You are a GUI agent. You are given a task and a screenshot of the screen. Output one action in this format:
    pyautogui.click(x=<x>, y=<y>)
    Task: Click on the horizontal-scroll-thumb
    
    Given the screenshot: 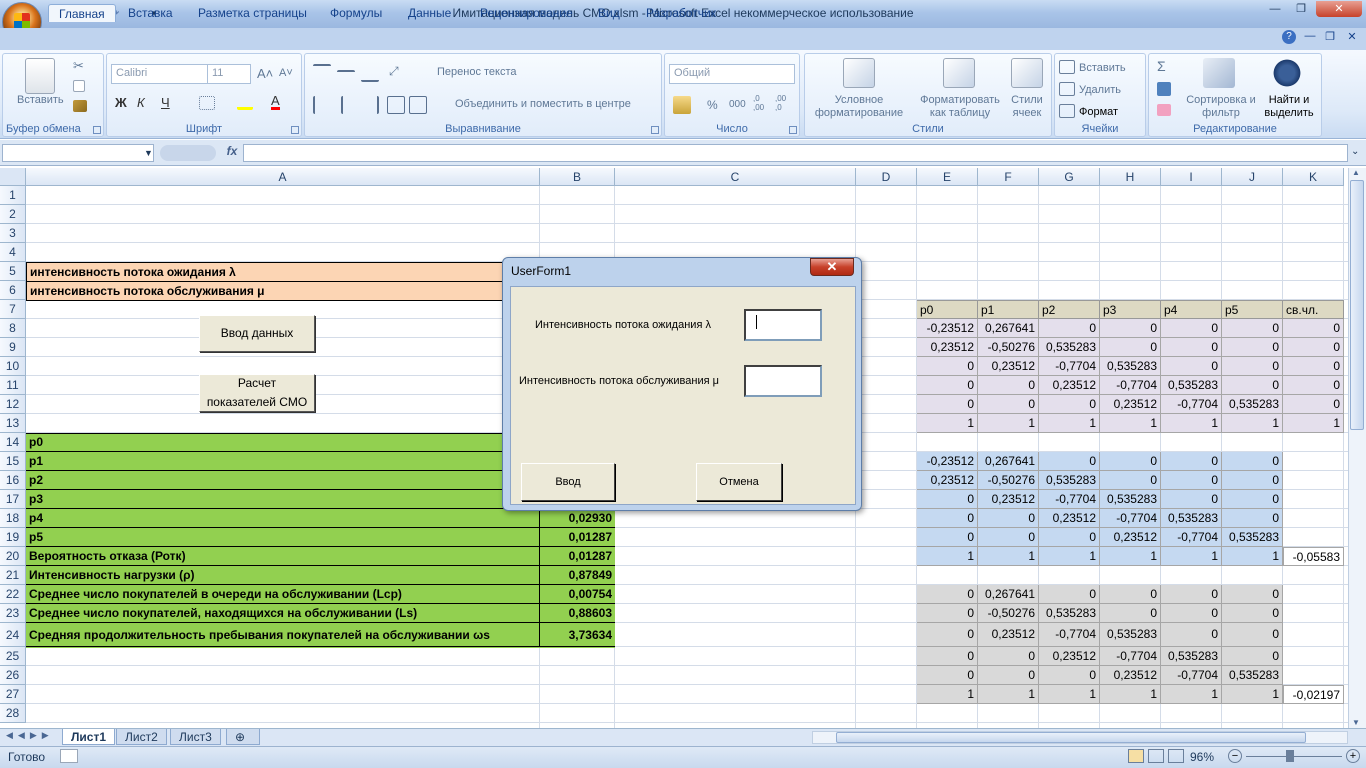 What is the action you would take?
    pyautogui.click(x=1071, y=737)
    